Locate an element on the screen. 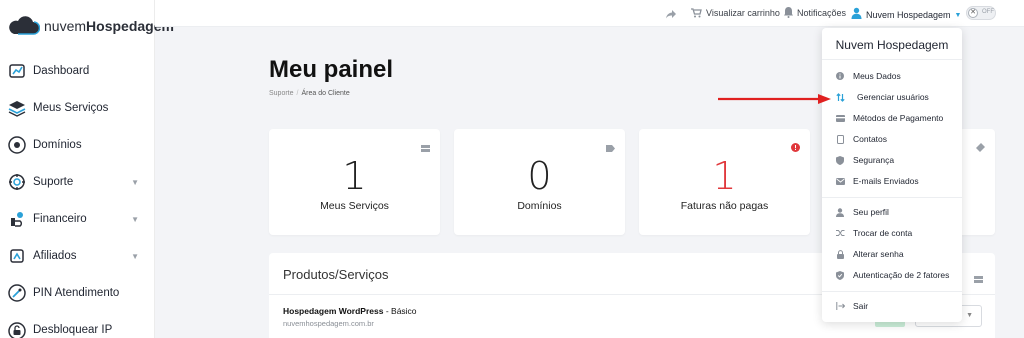 Image resolution: width=1024 pixels, height=338 pixels. view-cart-label: Visualizar carrinho is located at coordinates (743, 13).